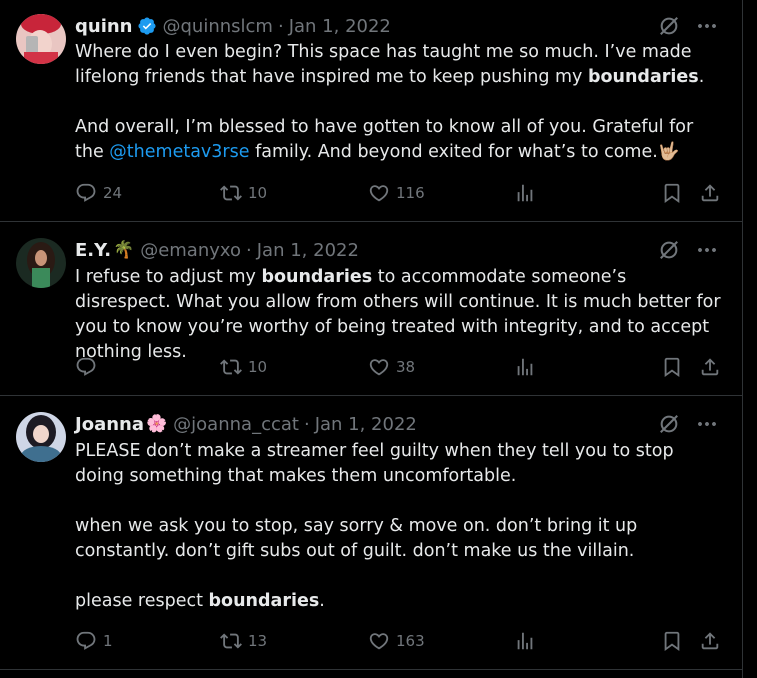 This screenshot has width=757, height=678. I want to click on display-name: Joanna, so click(109, 424).